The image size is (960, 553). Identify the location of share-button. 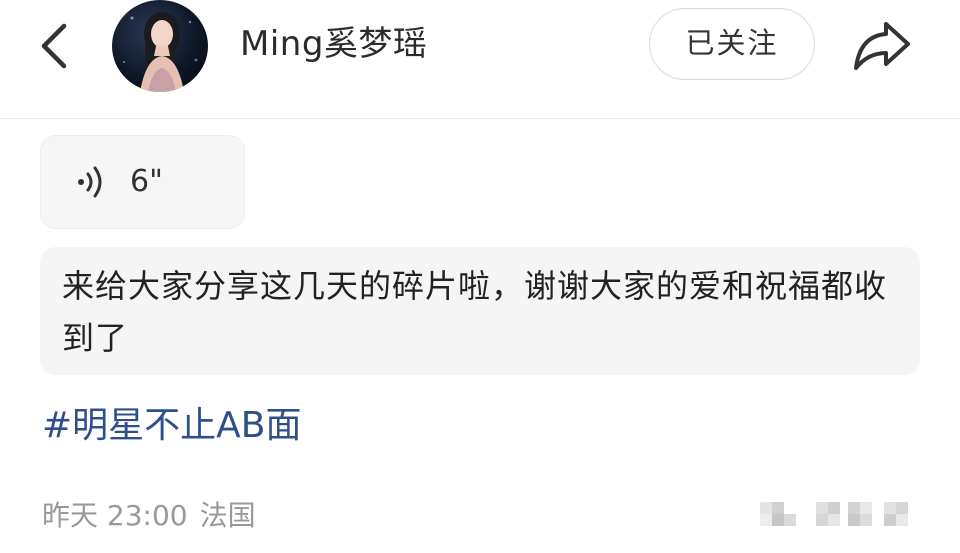
(882, 45).